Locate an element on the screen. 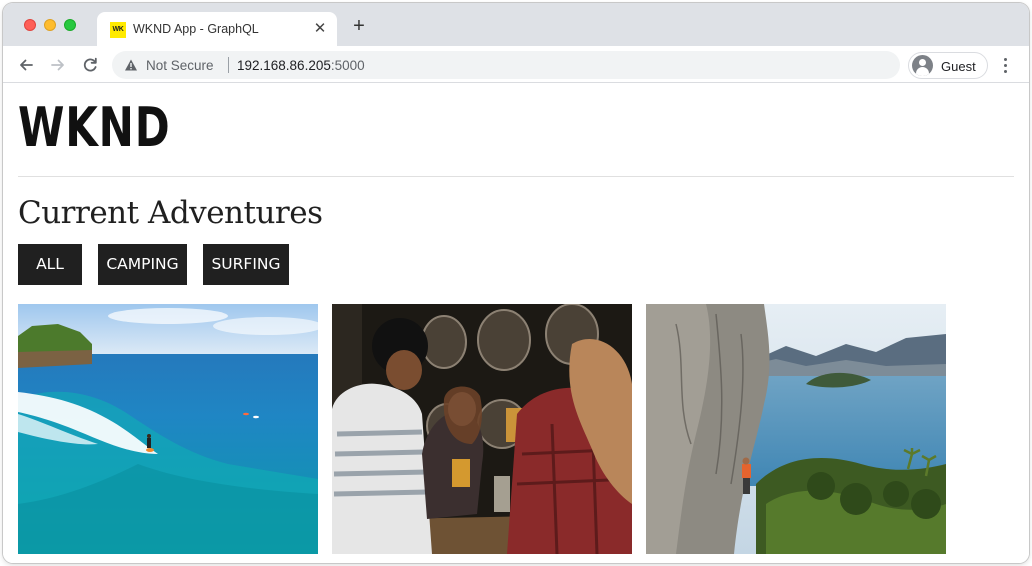  filter-surfing-button: SURFING is located at coordinates (246, 264).